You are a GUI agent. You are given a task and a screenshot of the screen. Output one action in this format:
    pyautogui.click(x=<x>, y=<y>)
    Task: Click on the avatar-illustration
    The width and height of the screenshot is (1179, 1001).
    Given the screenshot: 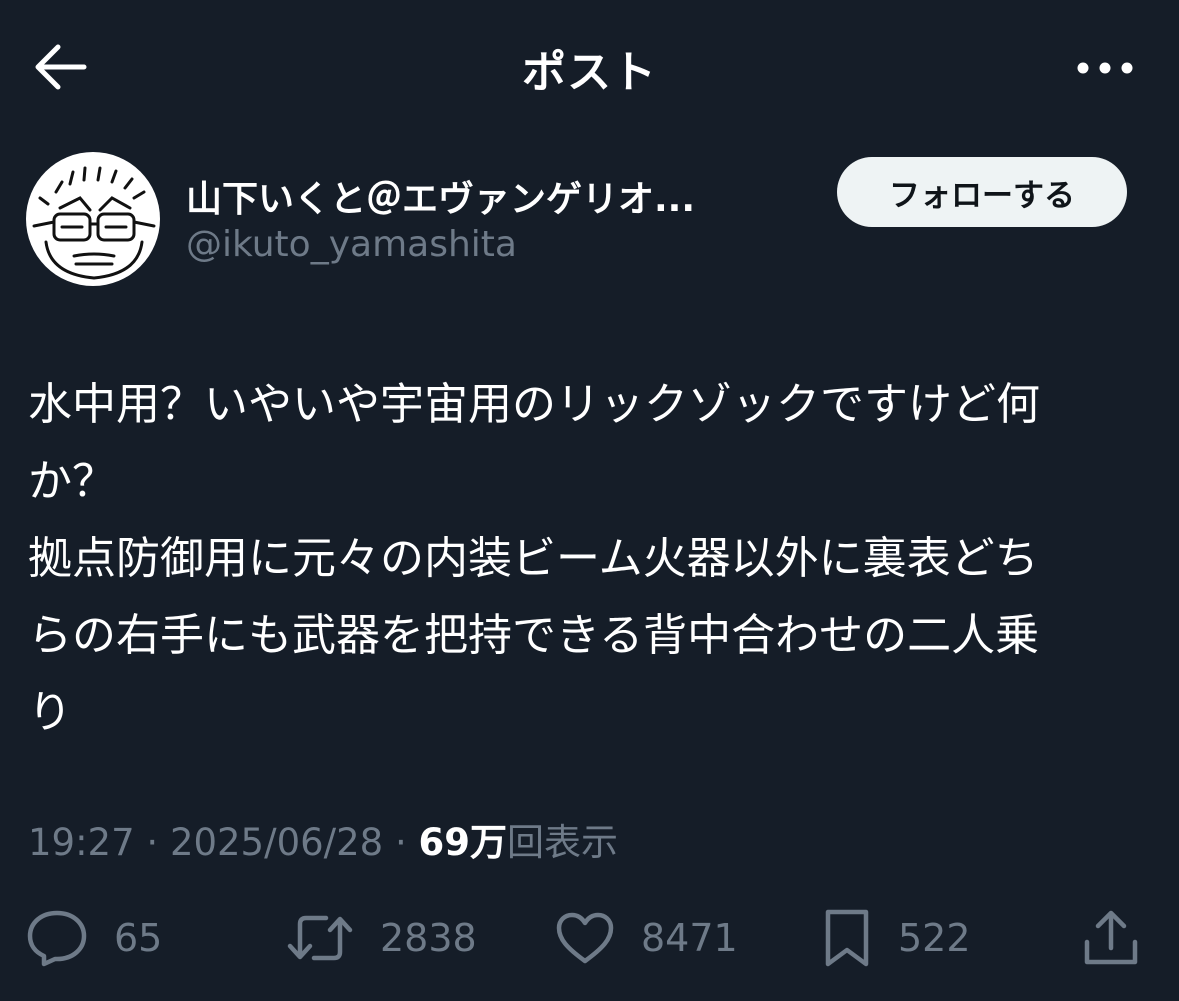 What is the action you would take?
    pyautogui.click(x=94, y=223)
    